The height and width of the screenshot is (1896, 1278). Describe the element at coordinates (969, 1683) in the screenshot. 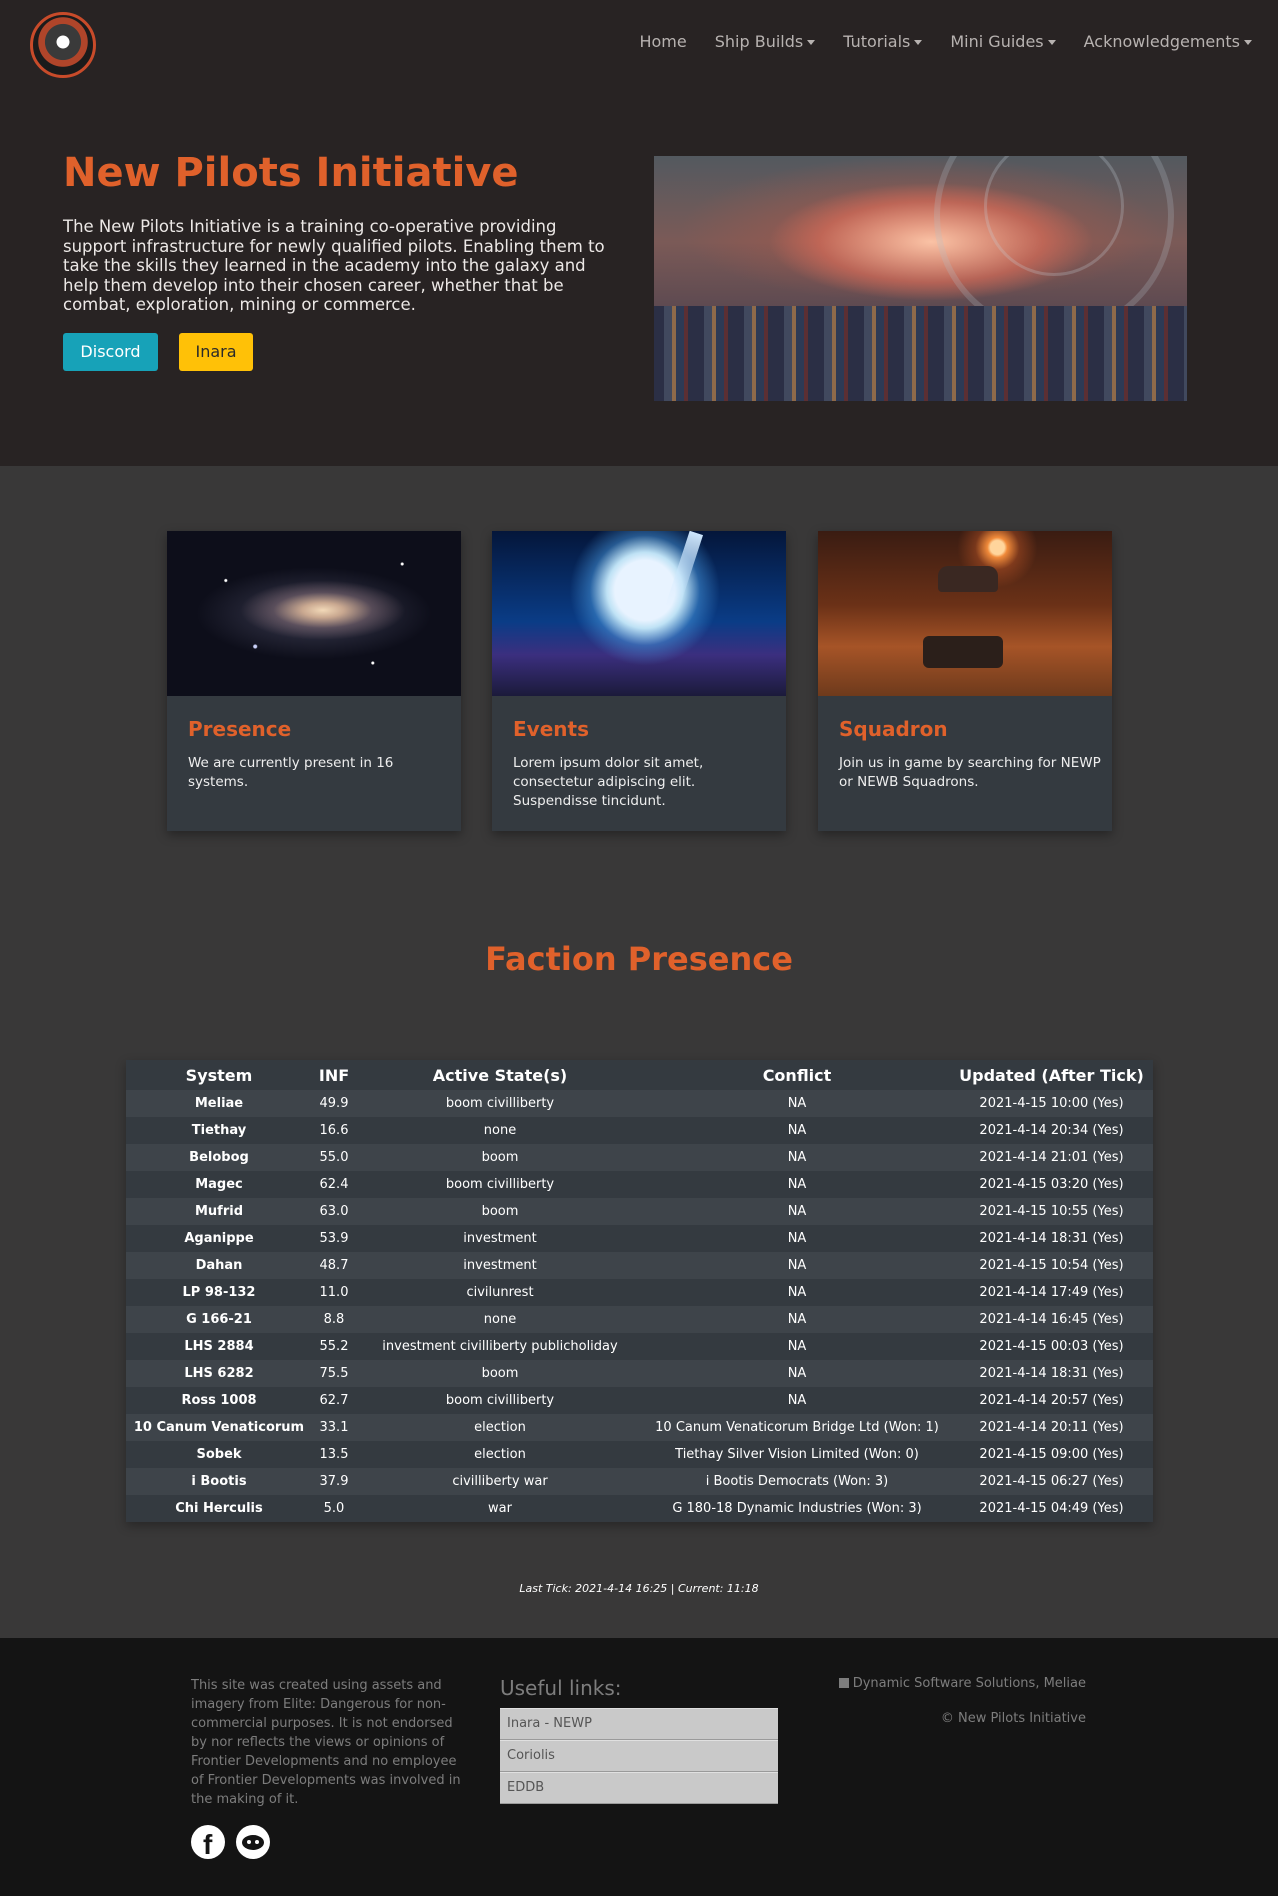

I see `company-name: Dynamic Software Solutions, Meliae` at that location.